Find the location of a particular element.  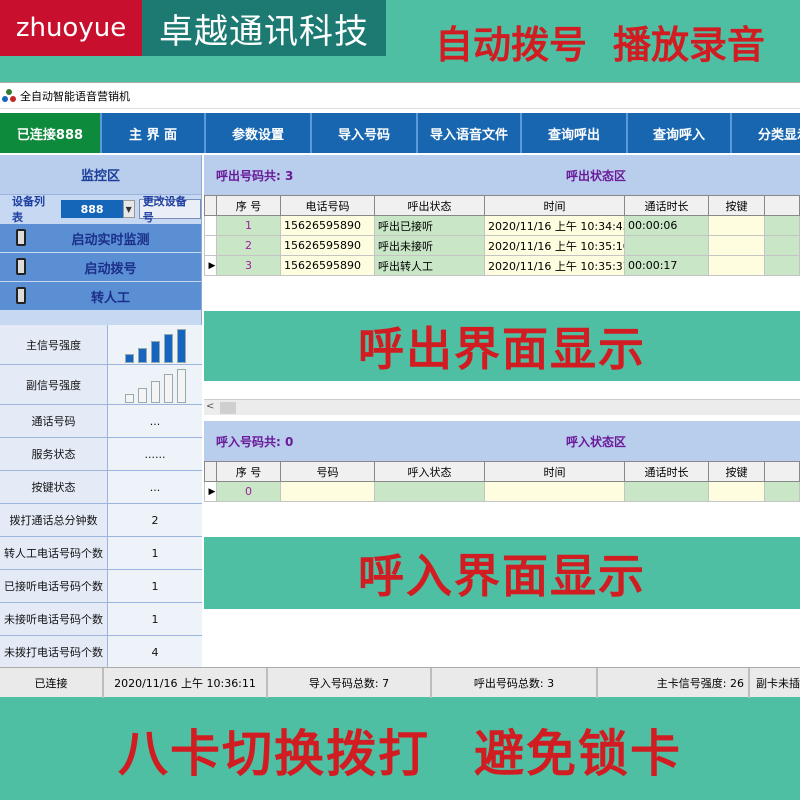

stat-key: 拨打通话总分钟数 is located at coordinates (54, 520).